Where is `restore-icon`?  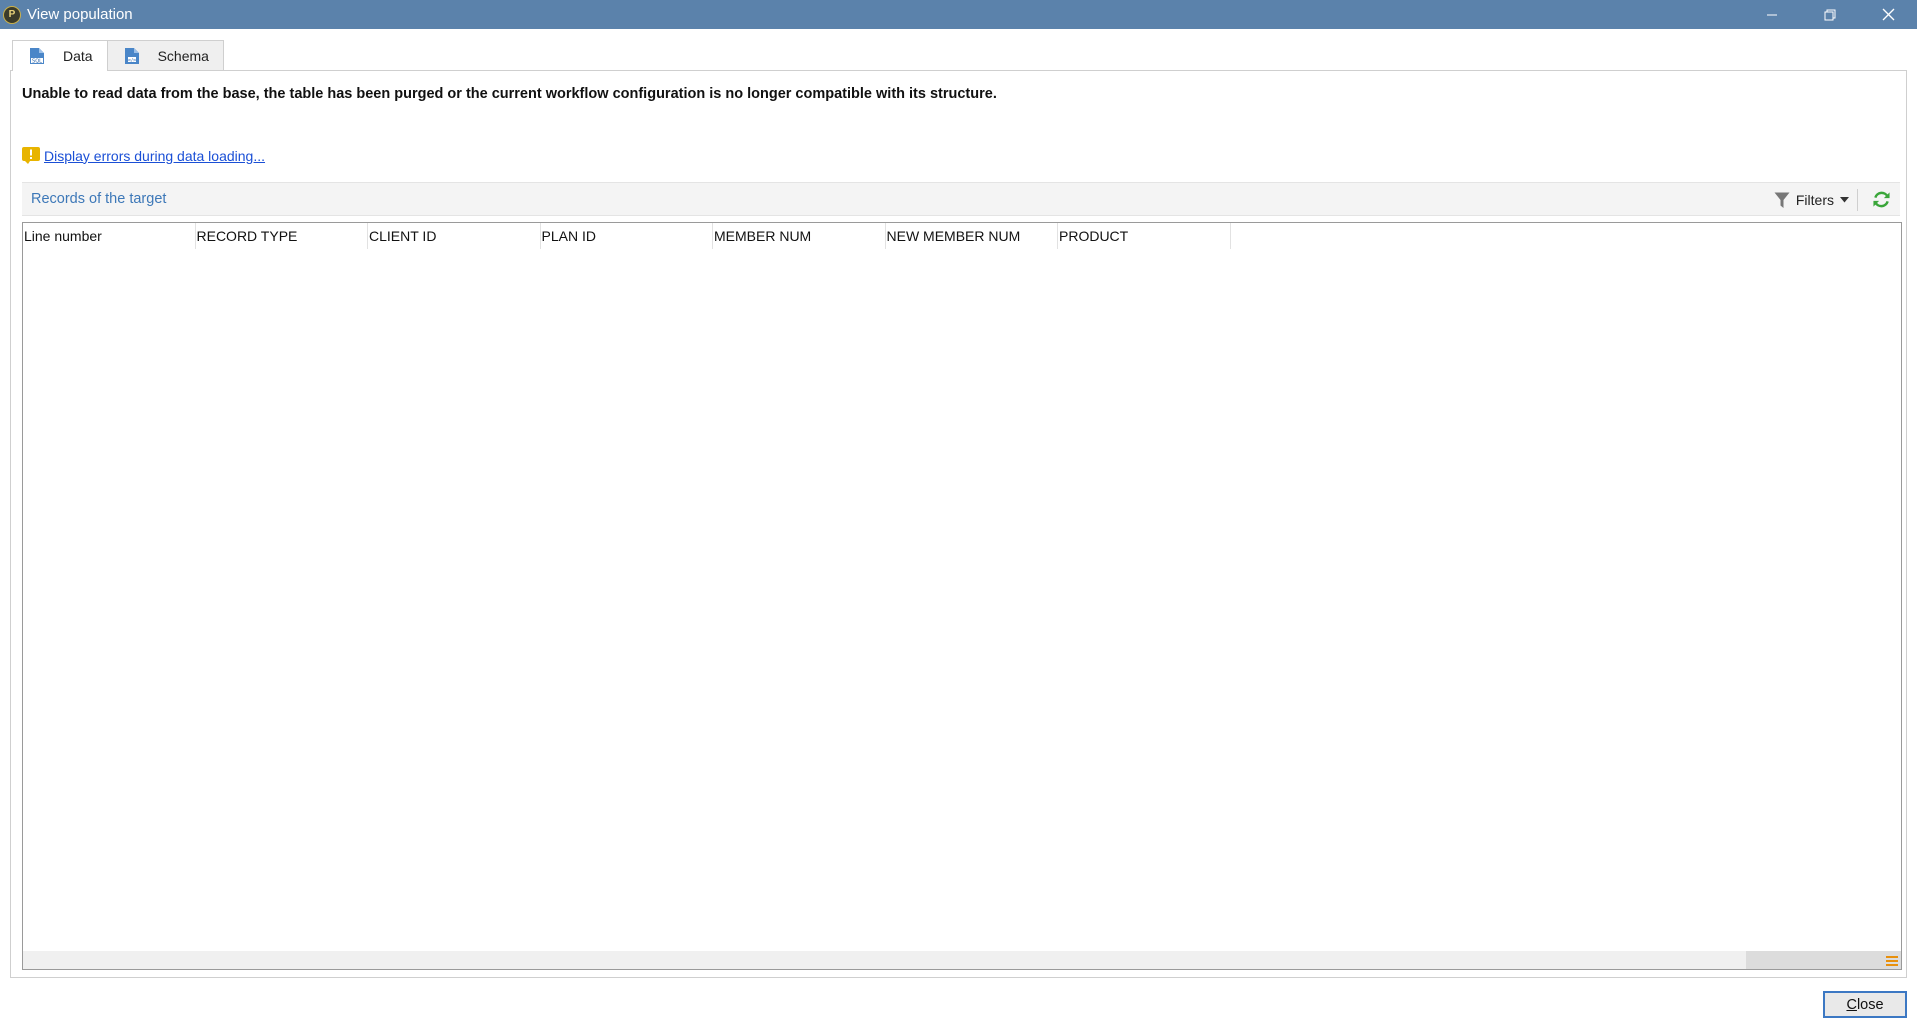 restore-icon is located at coordinates (1830, 14).